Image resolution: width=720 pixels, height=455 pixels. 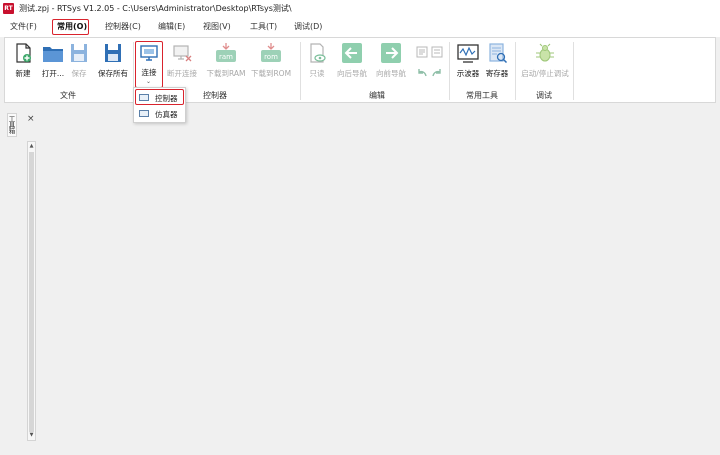 I want to click on menu-common-highlight, so click(x=70, y=27).